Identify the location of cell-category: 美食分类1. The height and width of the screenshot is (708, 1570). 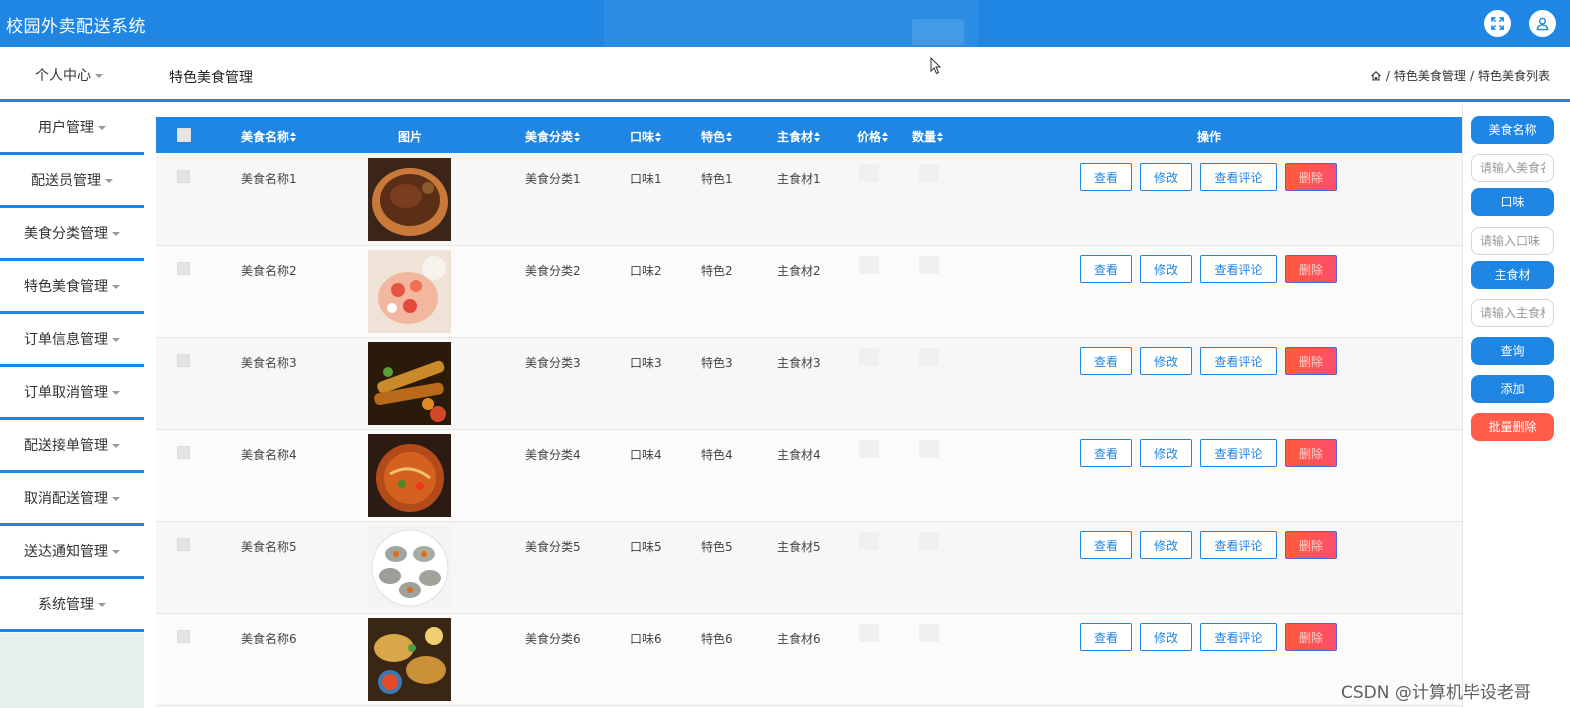
(553, 179).